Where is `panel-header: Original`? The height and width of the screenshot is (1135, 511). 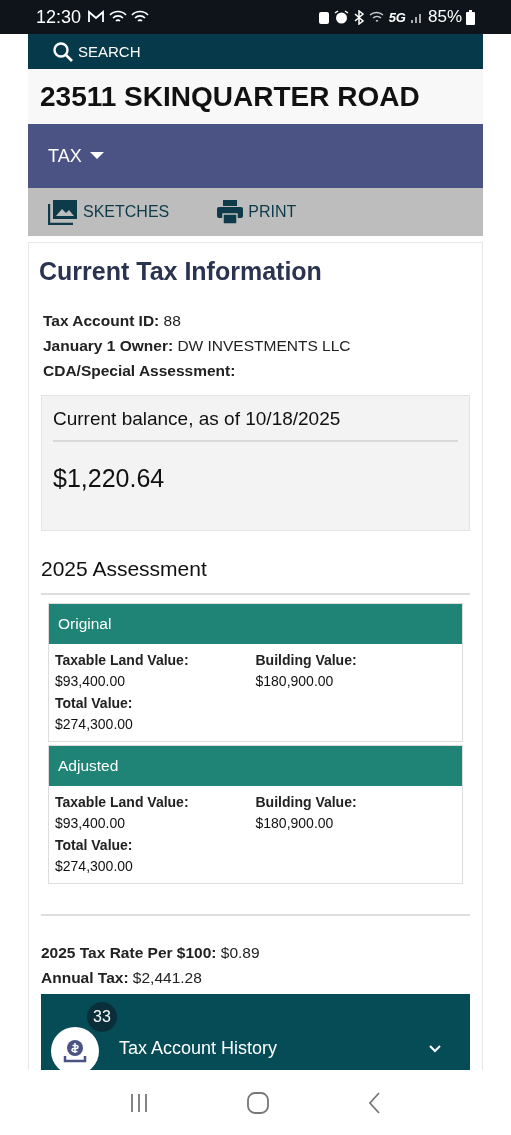 panel-header: Original is located at coordinates (255, 624).